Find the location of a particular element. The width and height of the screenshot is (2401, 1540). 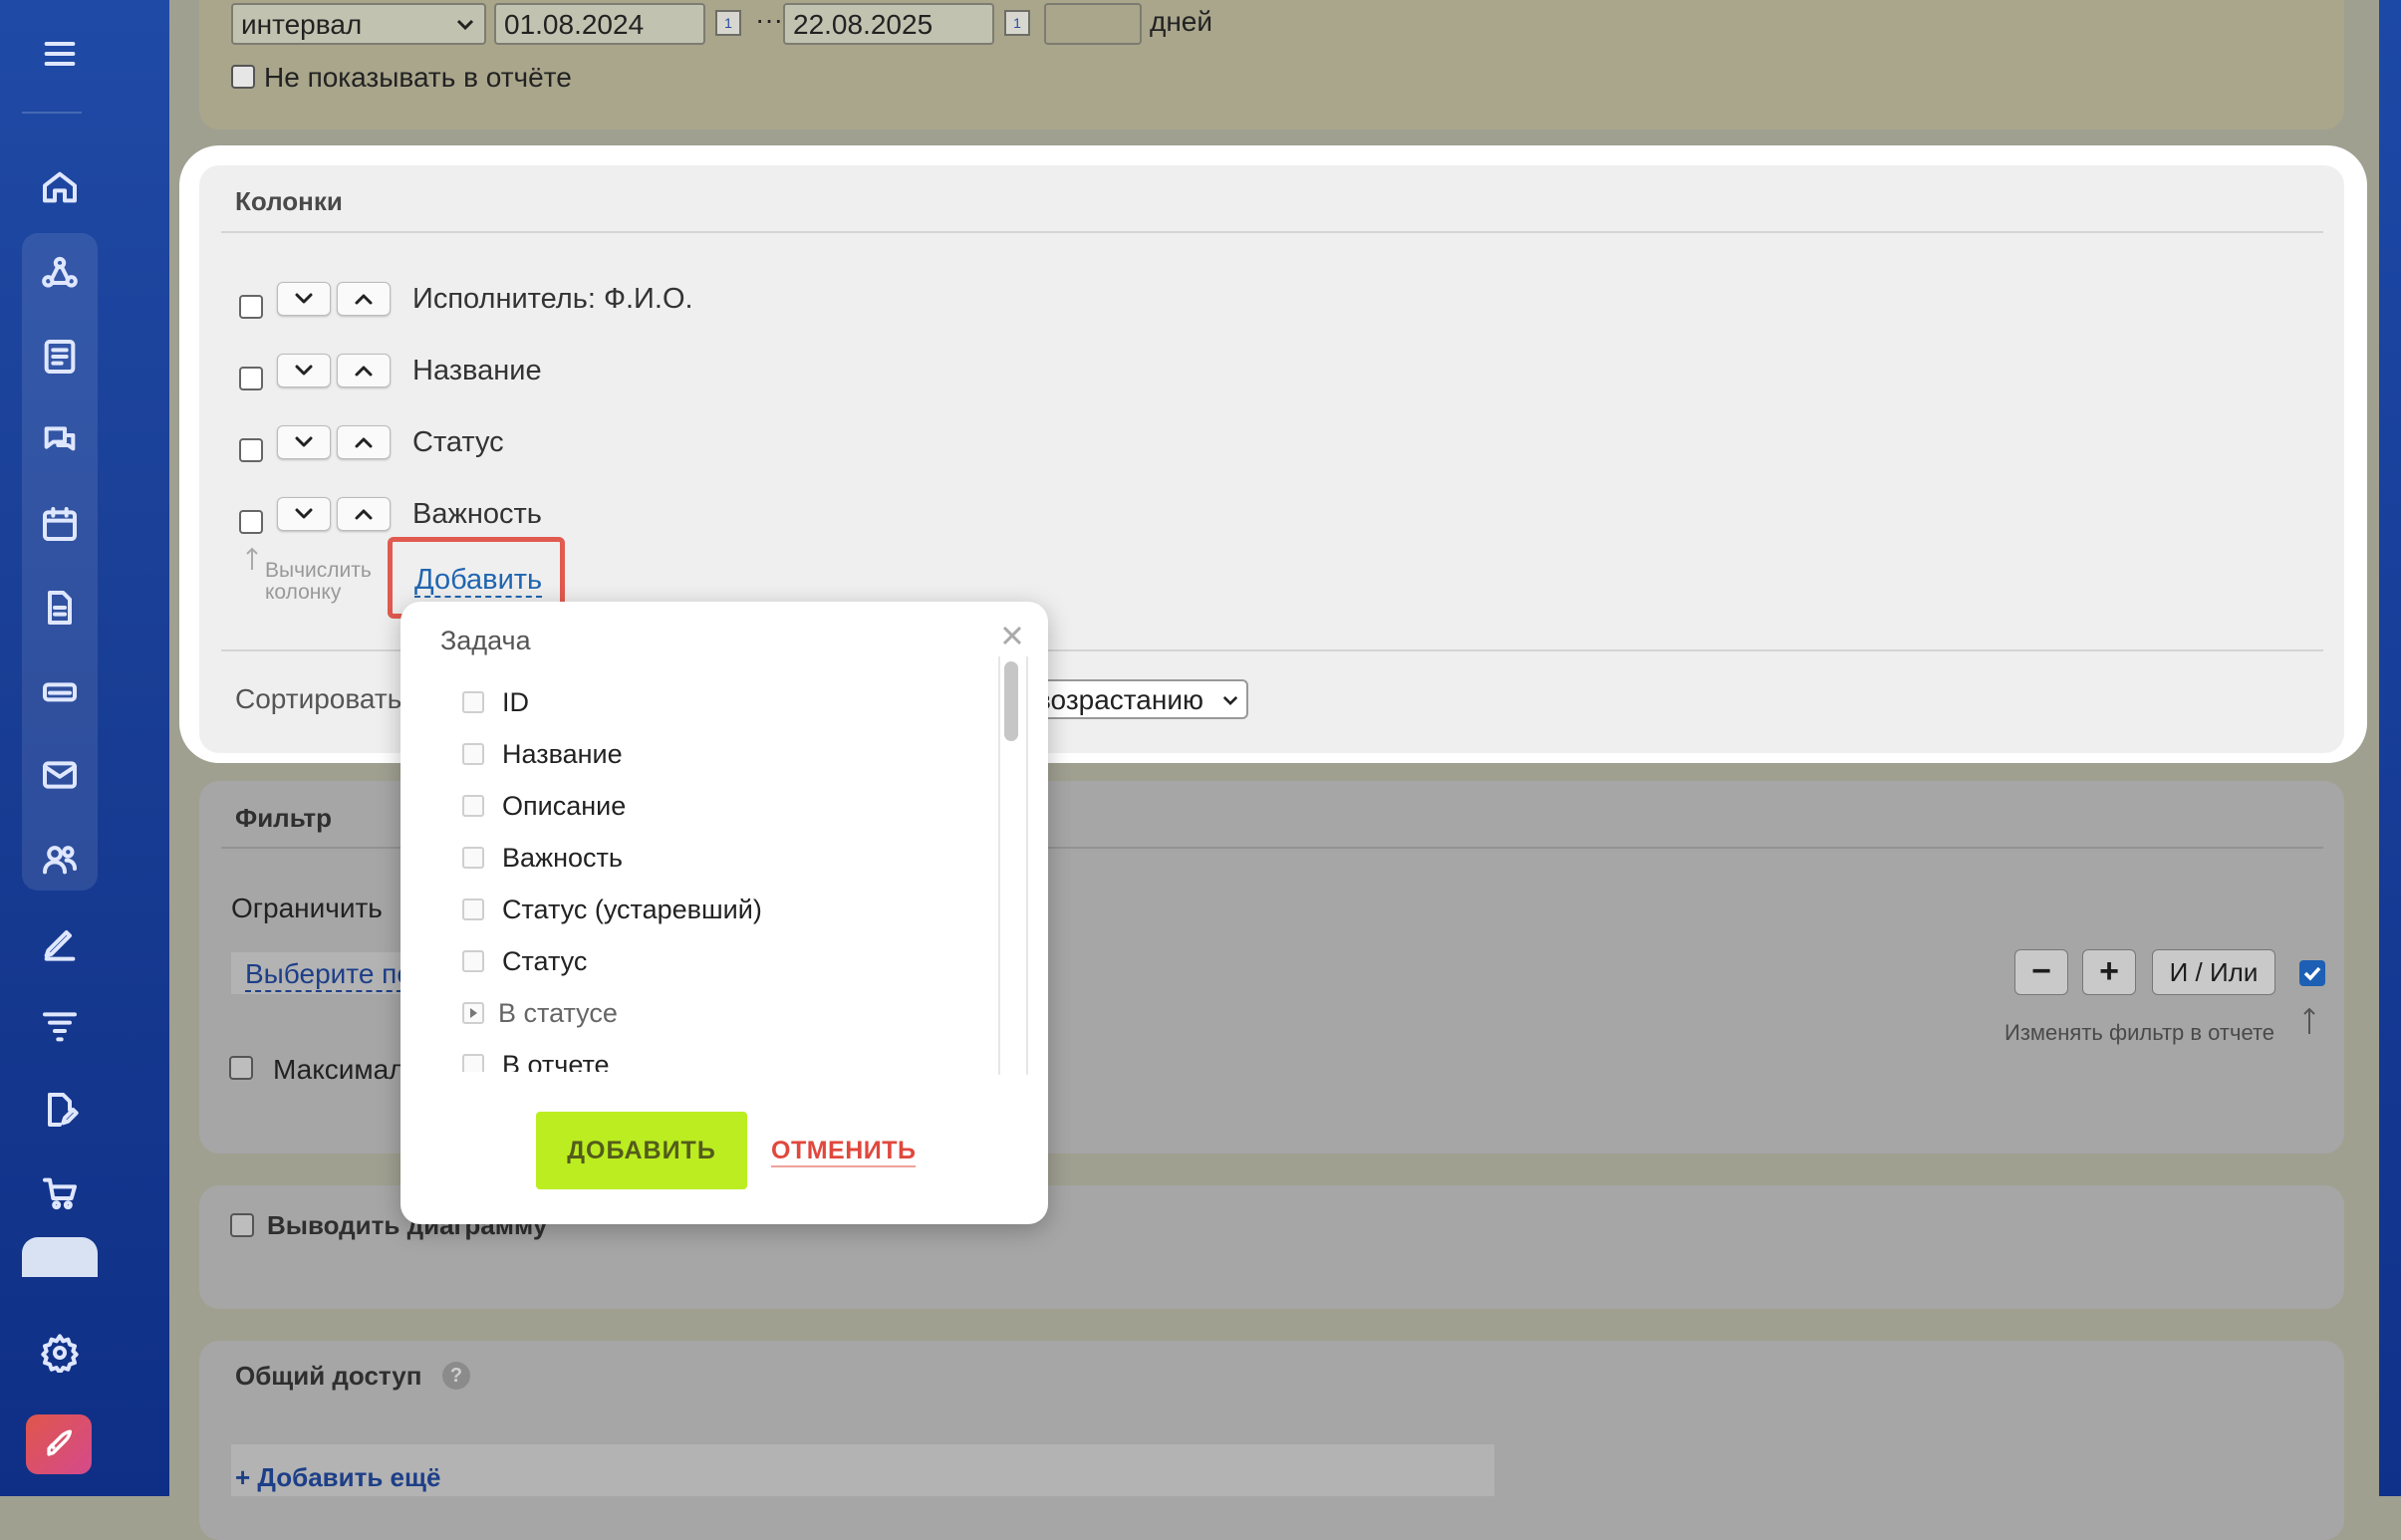

scrollbar-track is located at coordinates (999, 865).